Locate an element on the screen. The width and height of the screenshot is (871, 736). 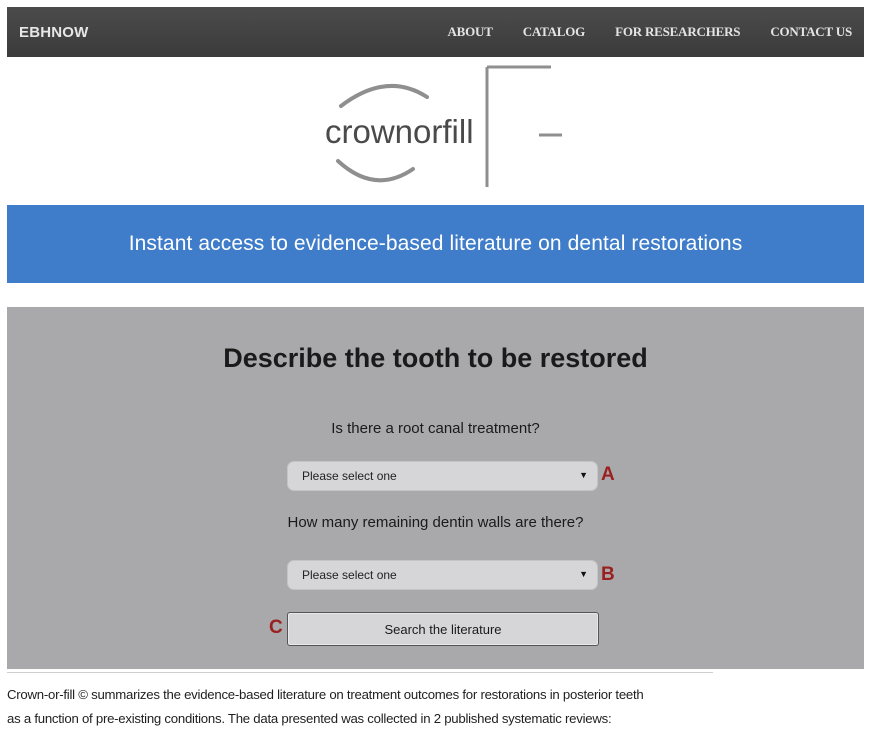
dentin-walls-select-value: Please select one is located at coordinates (349, 575).